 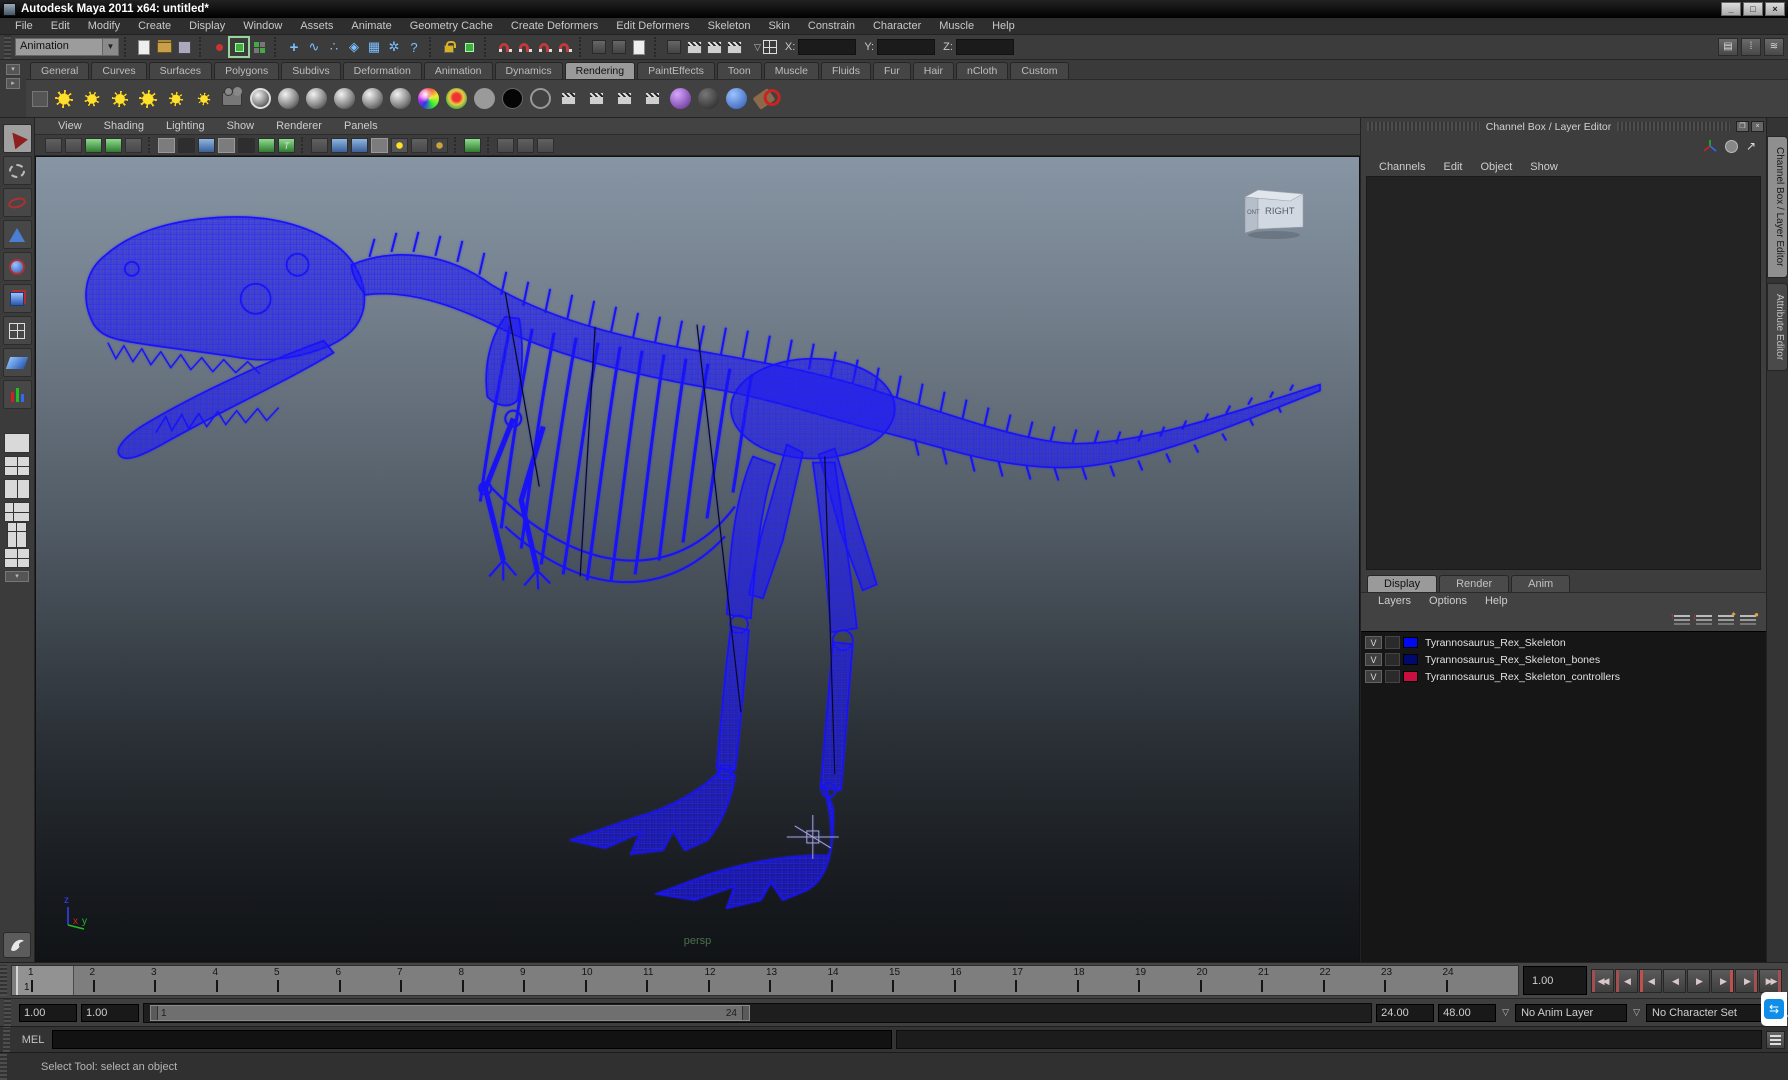 What do you see at coordinates (581, 47) in the screenshot?
I see `group-separator` at bounding box center [581, 47].